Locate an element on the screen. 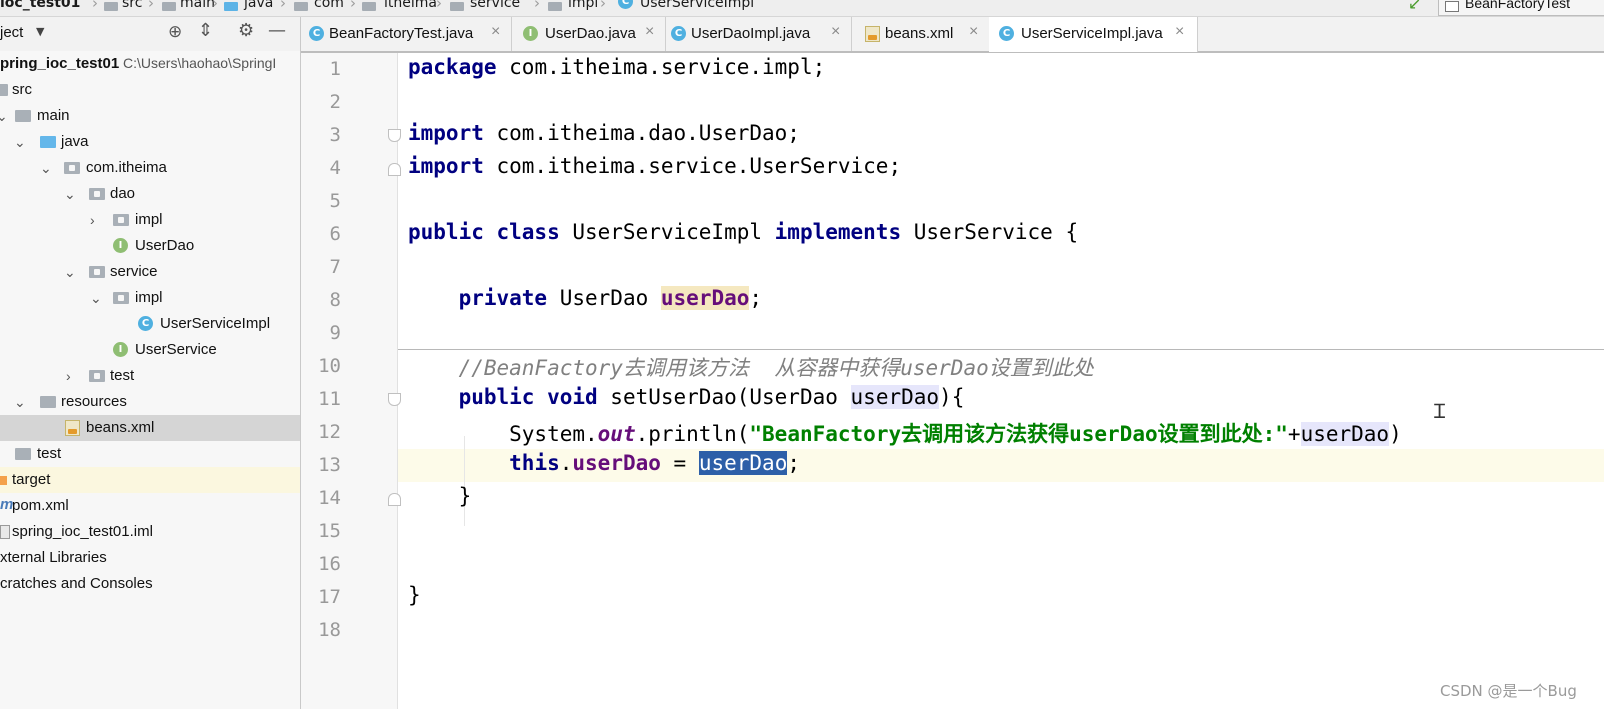  tree-item-userserviceimpl: C UserServiceImpl is located at coordinates (150, 324).